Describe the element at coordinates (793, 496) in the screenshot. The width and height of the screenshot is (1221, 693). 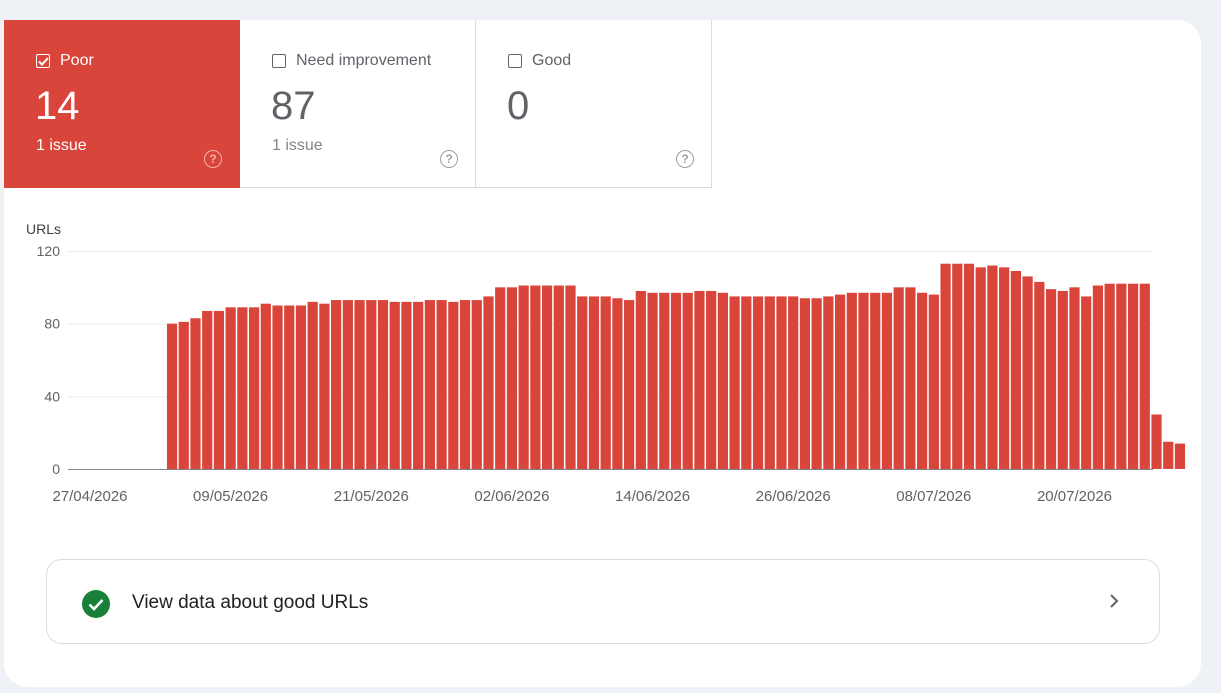
I see `x-tick-label: 26/06/2026` at that location.